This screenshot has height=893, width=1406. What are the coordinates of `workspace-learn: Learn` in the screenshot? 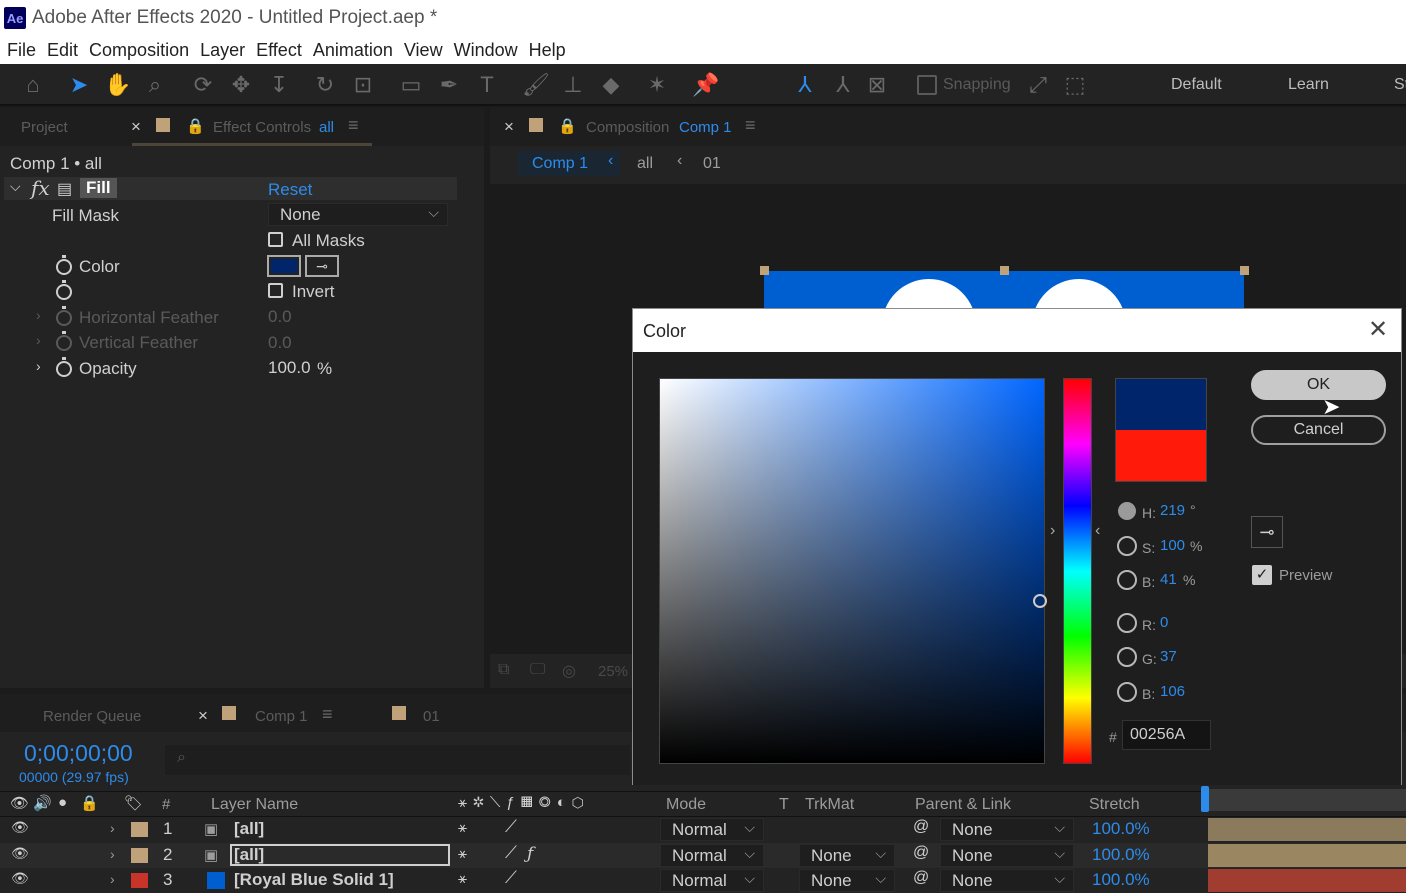 It's located at (1308, 85).